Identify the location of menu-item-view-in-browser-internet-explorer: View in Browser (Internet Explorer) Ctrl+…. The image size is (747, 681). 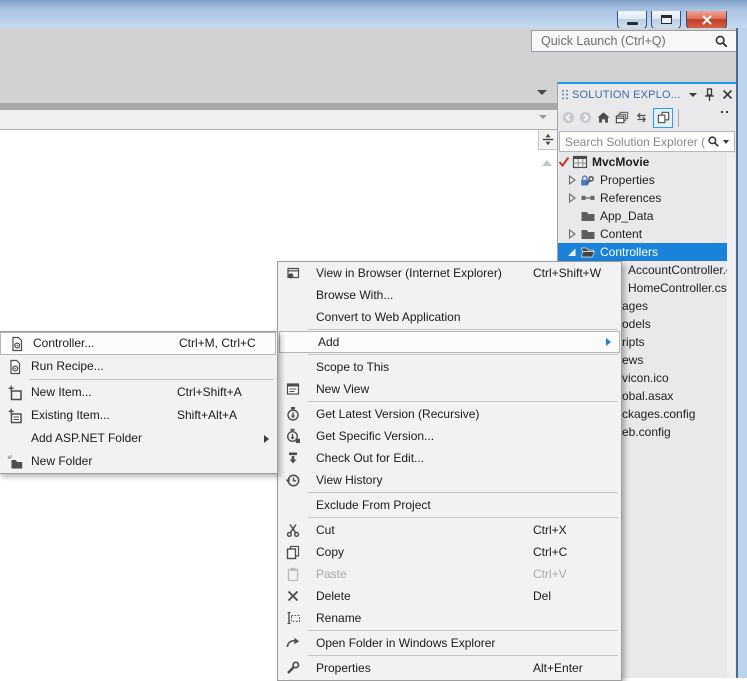
(449, 273).